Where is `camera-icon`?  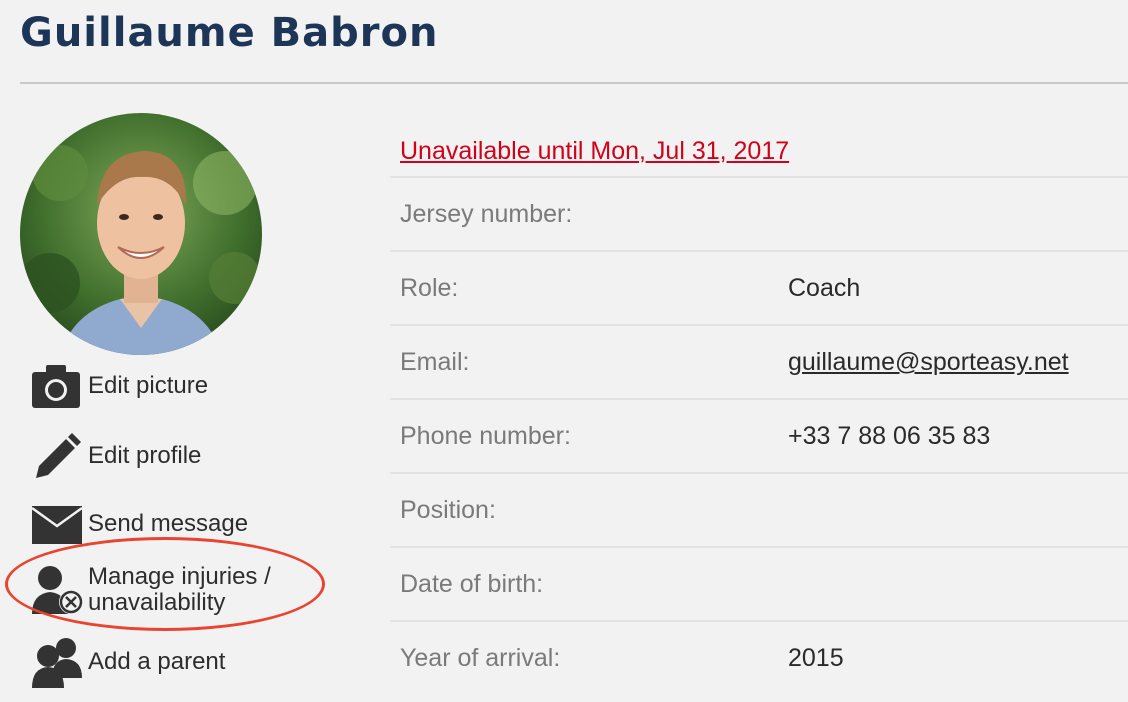 camera-icon is located at coordinates (59, 386).